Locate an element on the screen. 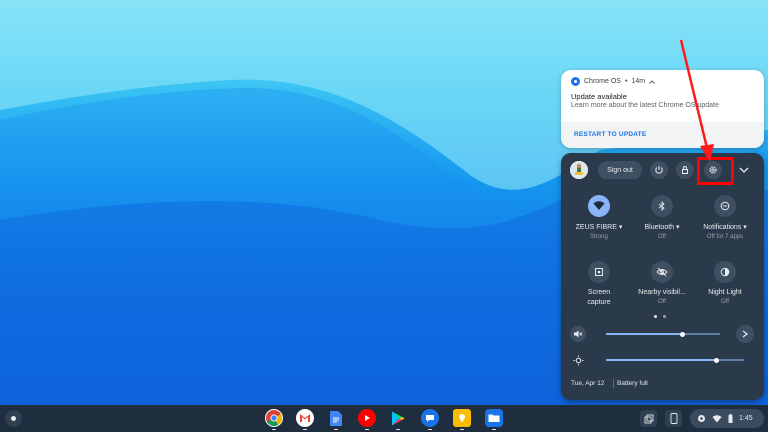 The image size is (768, 432). power-icon is located at coordinates (659, 170).